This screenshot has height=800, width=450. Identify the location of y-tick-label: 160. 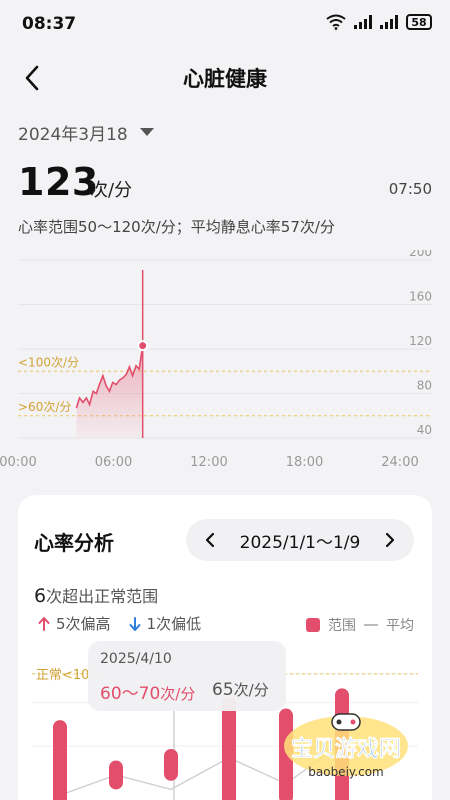
(420, 297).